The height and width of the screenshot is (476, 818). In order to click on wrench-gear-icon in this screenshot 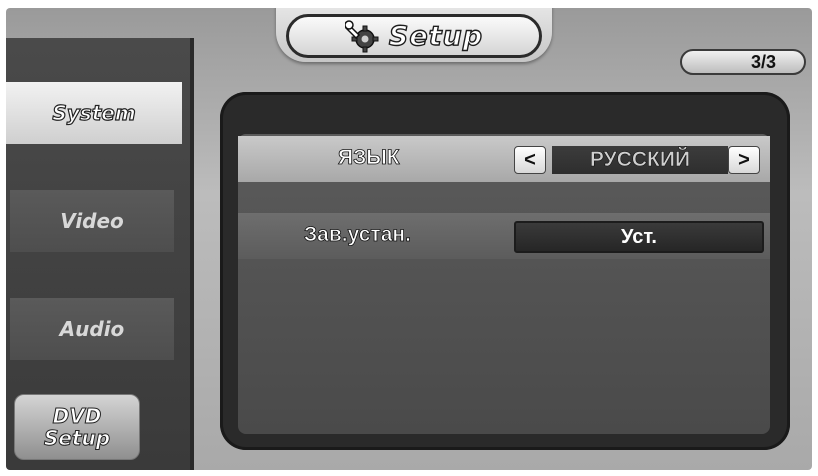, I will do `click(361, 36)`.